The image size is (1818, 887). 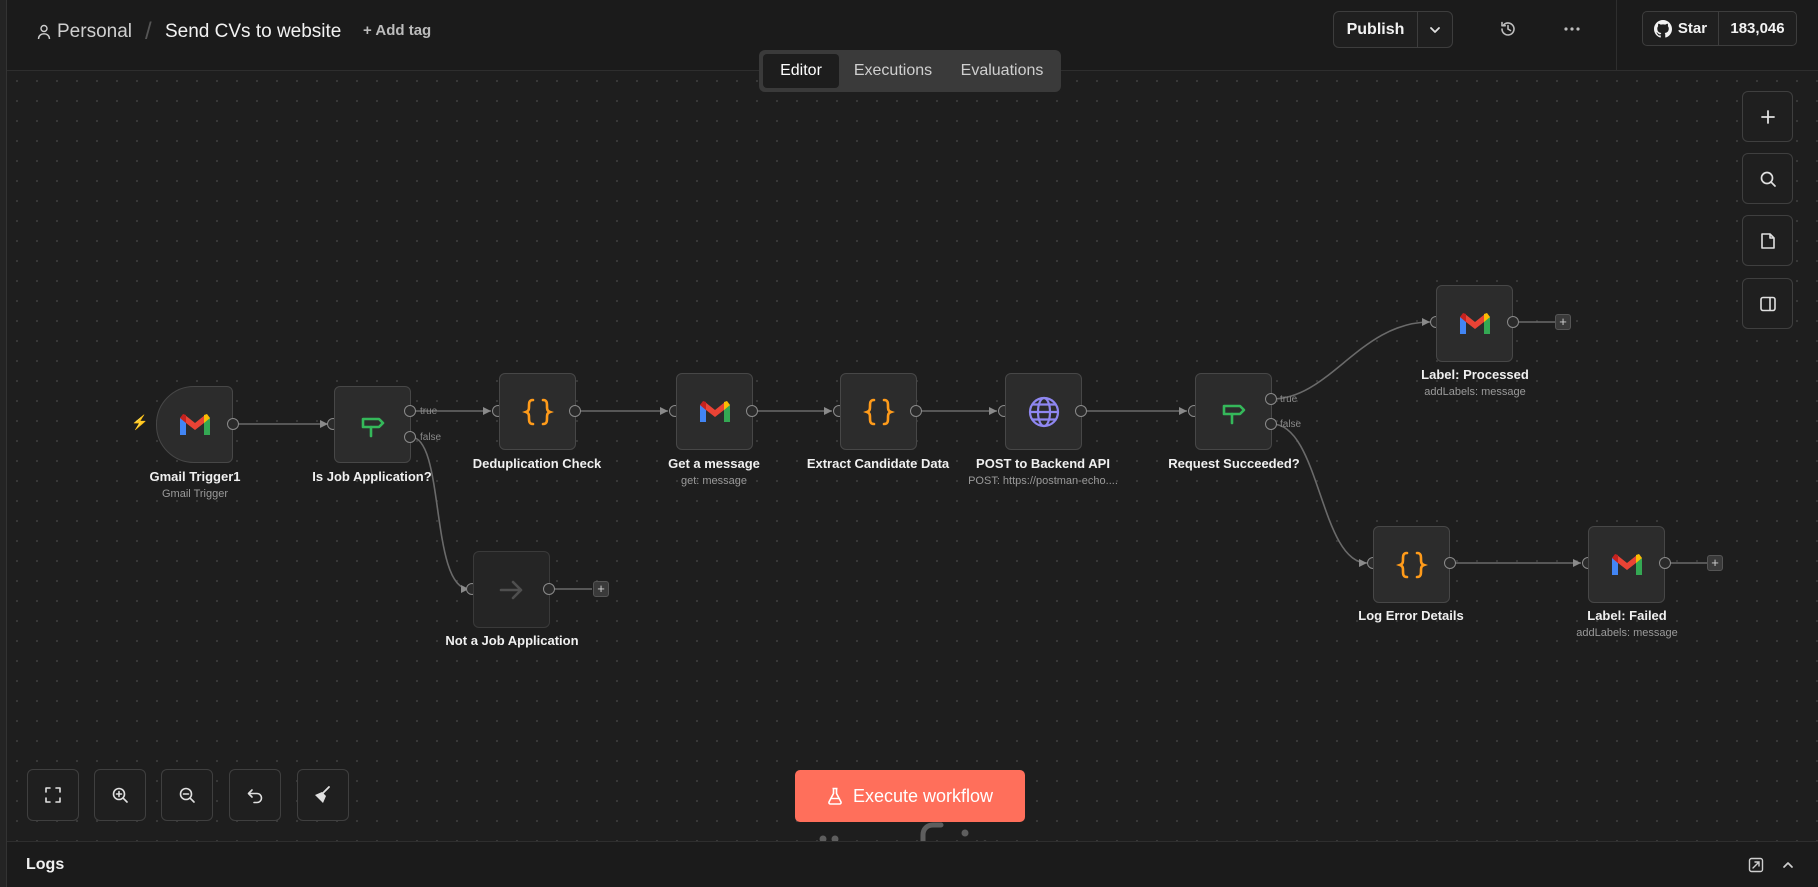 I want to click on breadcrumb-personal: Personal, so click(x=84, y=32).